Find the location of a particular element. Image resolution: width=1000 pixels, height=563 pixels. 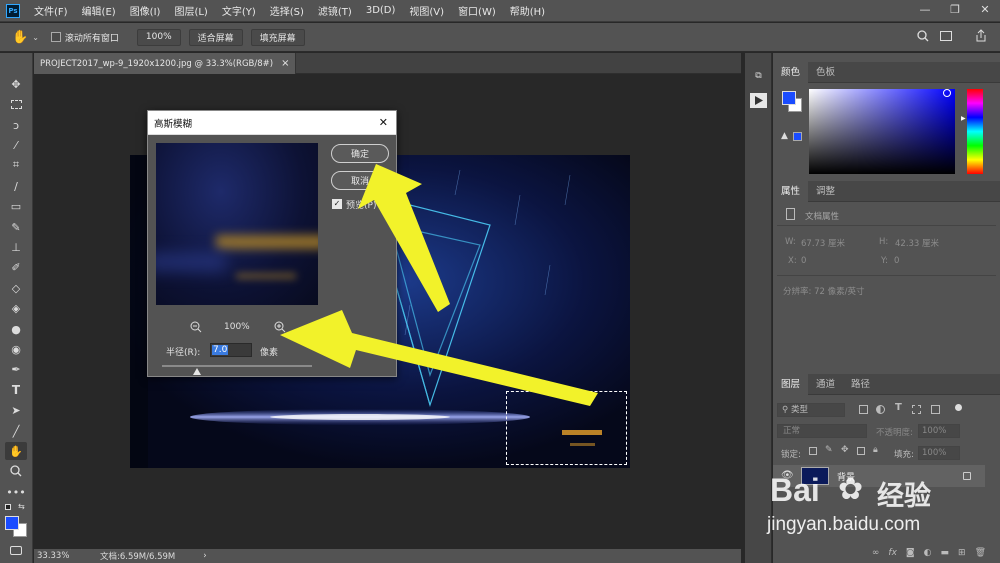

new-layer-icon: ⊞ is located at coordinates (962, 553).